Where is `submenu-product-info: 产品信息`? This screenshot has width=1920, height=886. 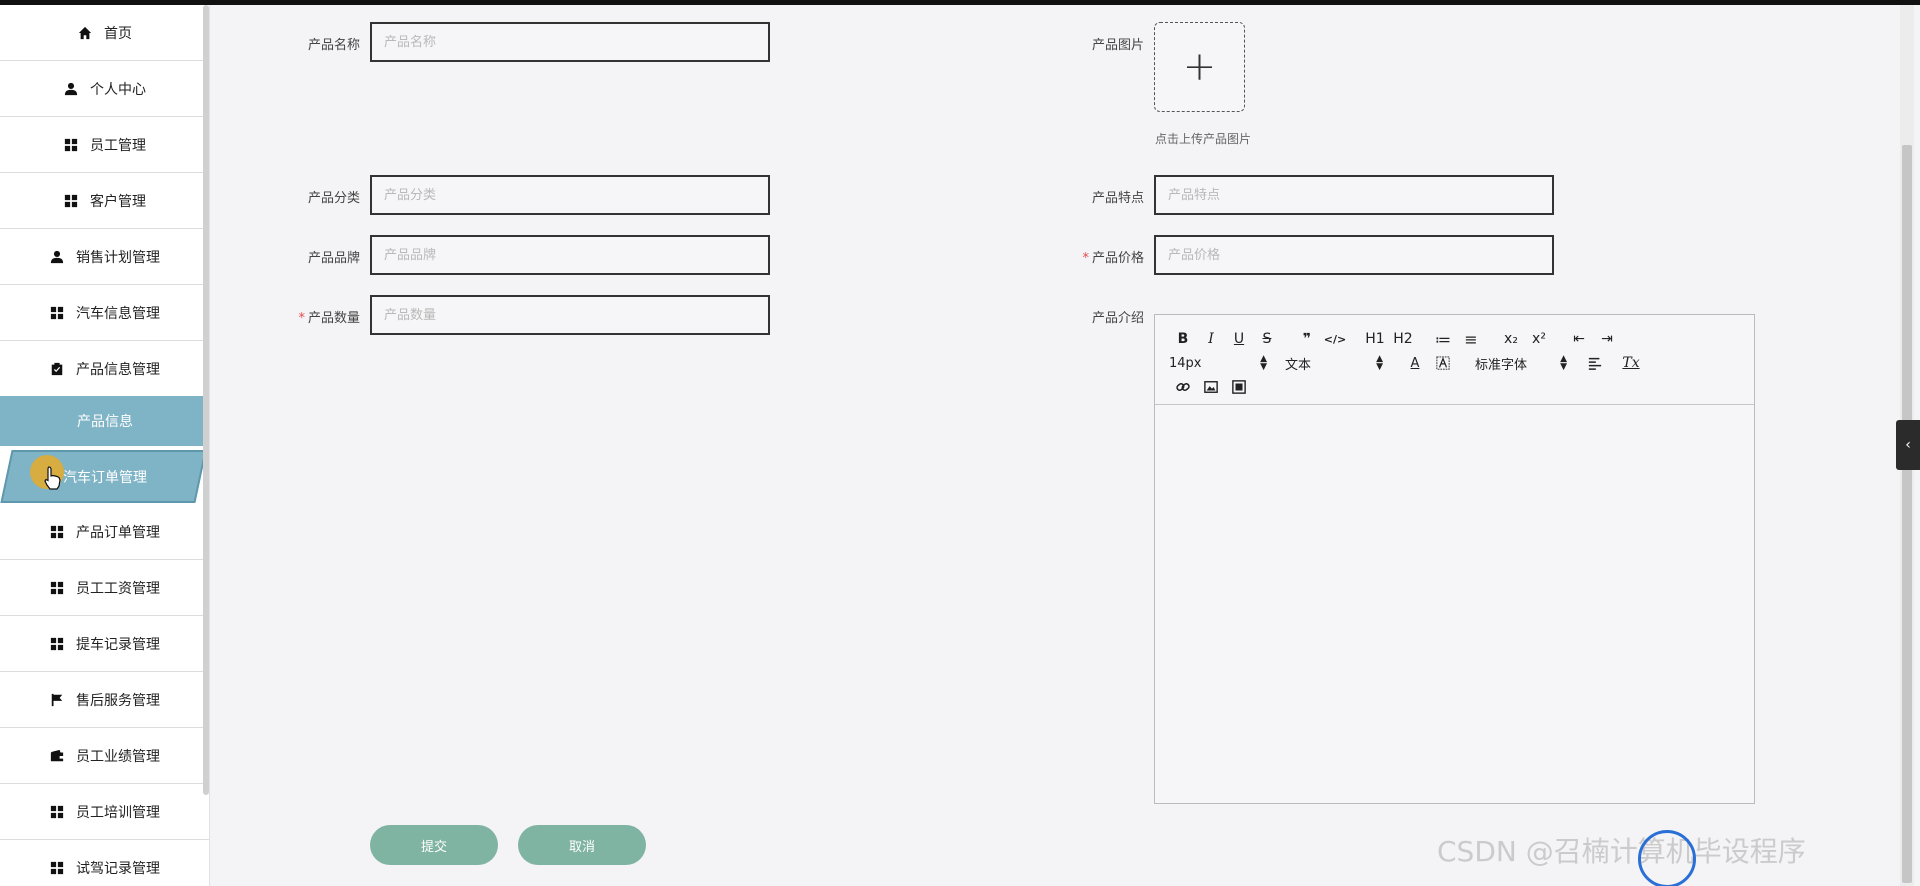
submenu-product-info: 产品信息 is located at coordinates (104, 421).